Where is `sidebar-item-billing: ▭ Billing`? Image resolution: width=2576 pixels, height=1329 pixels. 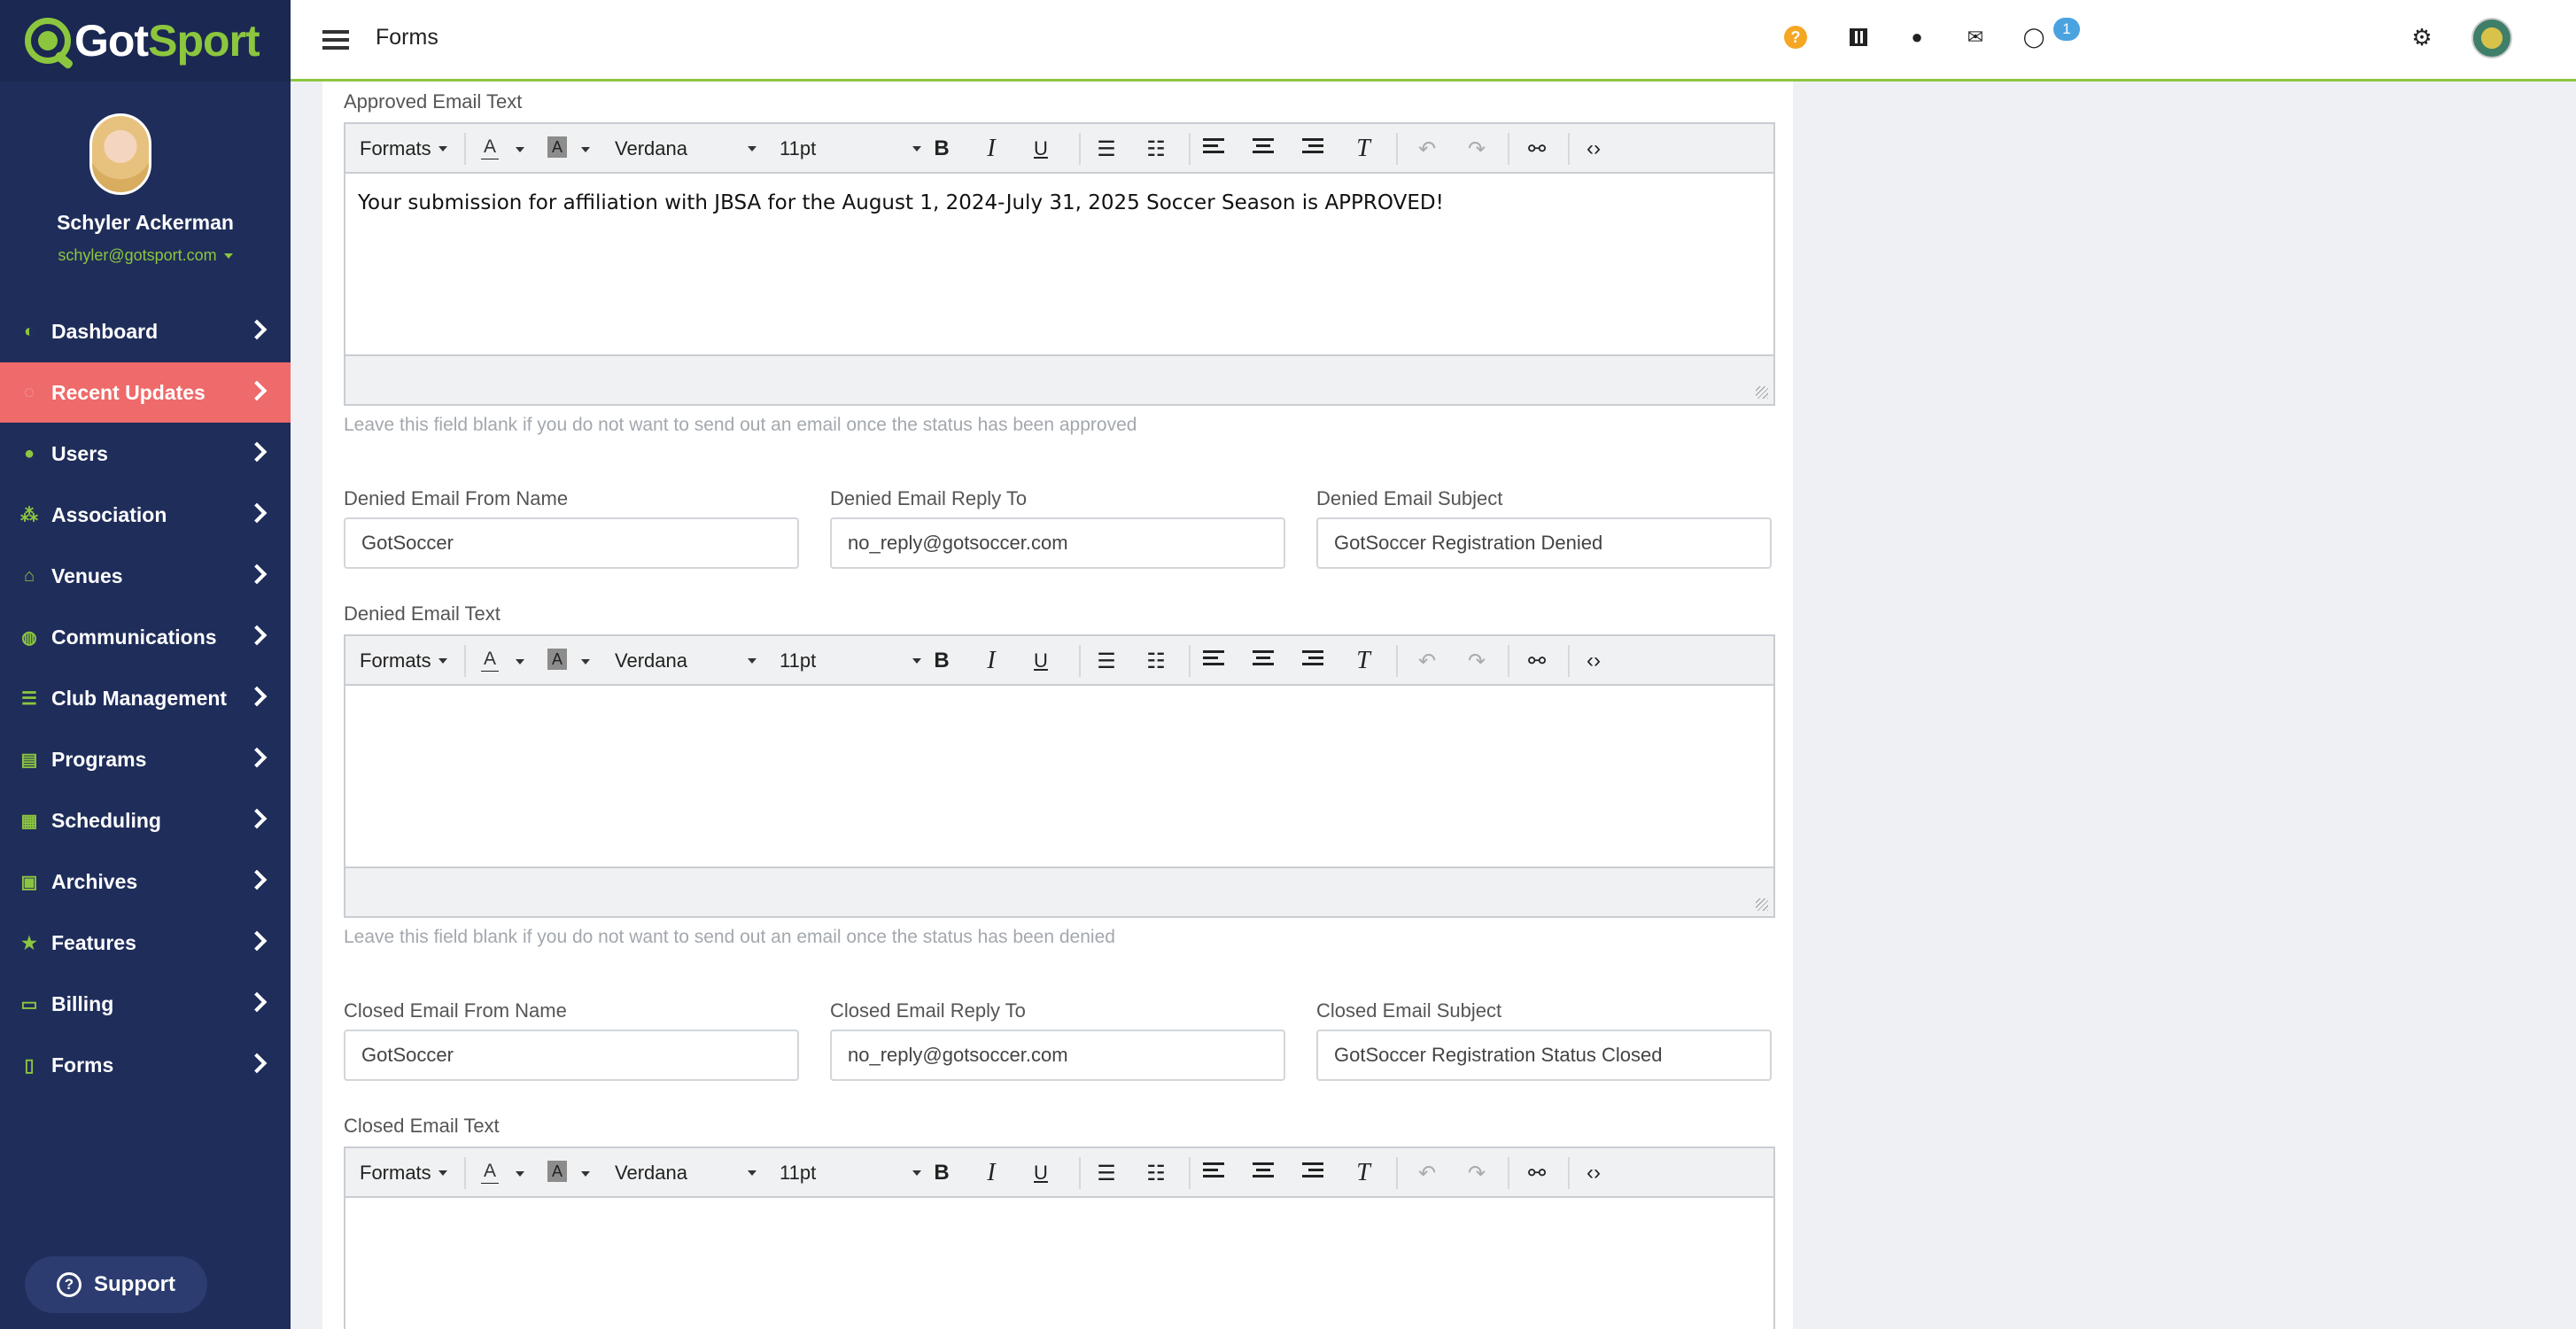
sidebar-item-billing: ▭ Billing is located at coordinates (145, 1004).